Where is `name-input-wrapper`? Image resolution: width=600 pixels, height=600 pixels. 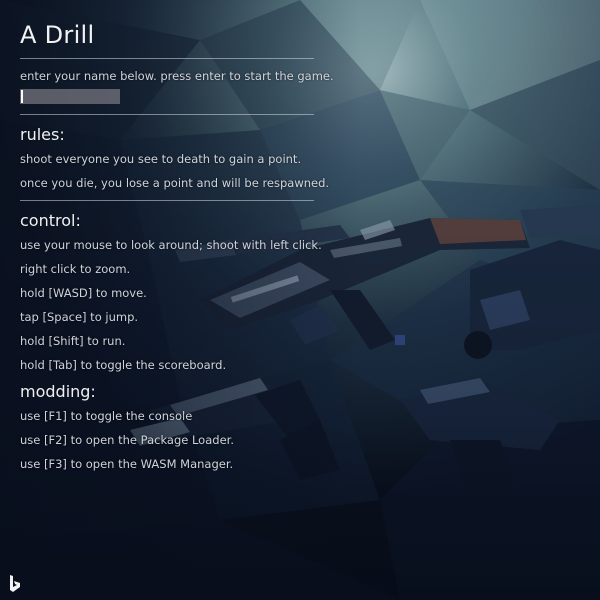
name-input-wrapper is located at coordinates (70, 96).